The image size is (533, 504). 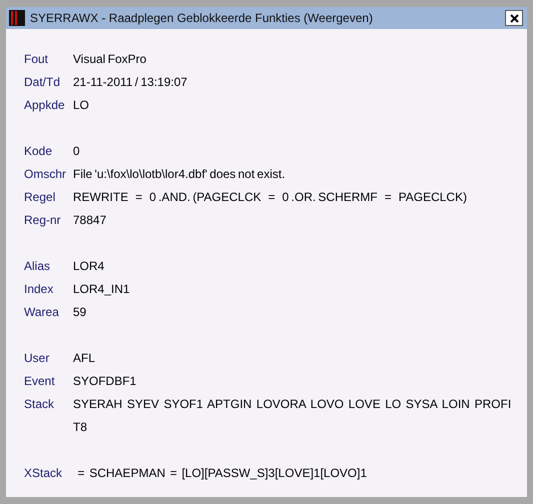 What do you see at coordinates (101, 289) in the screenshot?
I see `field-value: LOR4_IN1` at bounding box center [101, 289].